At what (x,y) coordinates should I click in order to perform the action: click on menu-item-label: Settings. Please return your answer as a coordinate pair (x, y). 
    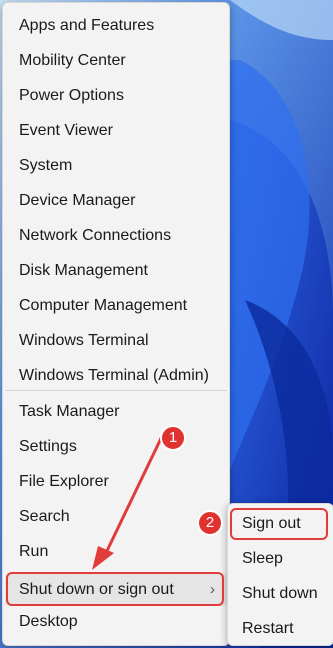
    Looking at the image, I should click on (48, 446).